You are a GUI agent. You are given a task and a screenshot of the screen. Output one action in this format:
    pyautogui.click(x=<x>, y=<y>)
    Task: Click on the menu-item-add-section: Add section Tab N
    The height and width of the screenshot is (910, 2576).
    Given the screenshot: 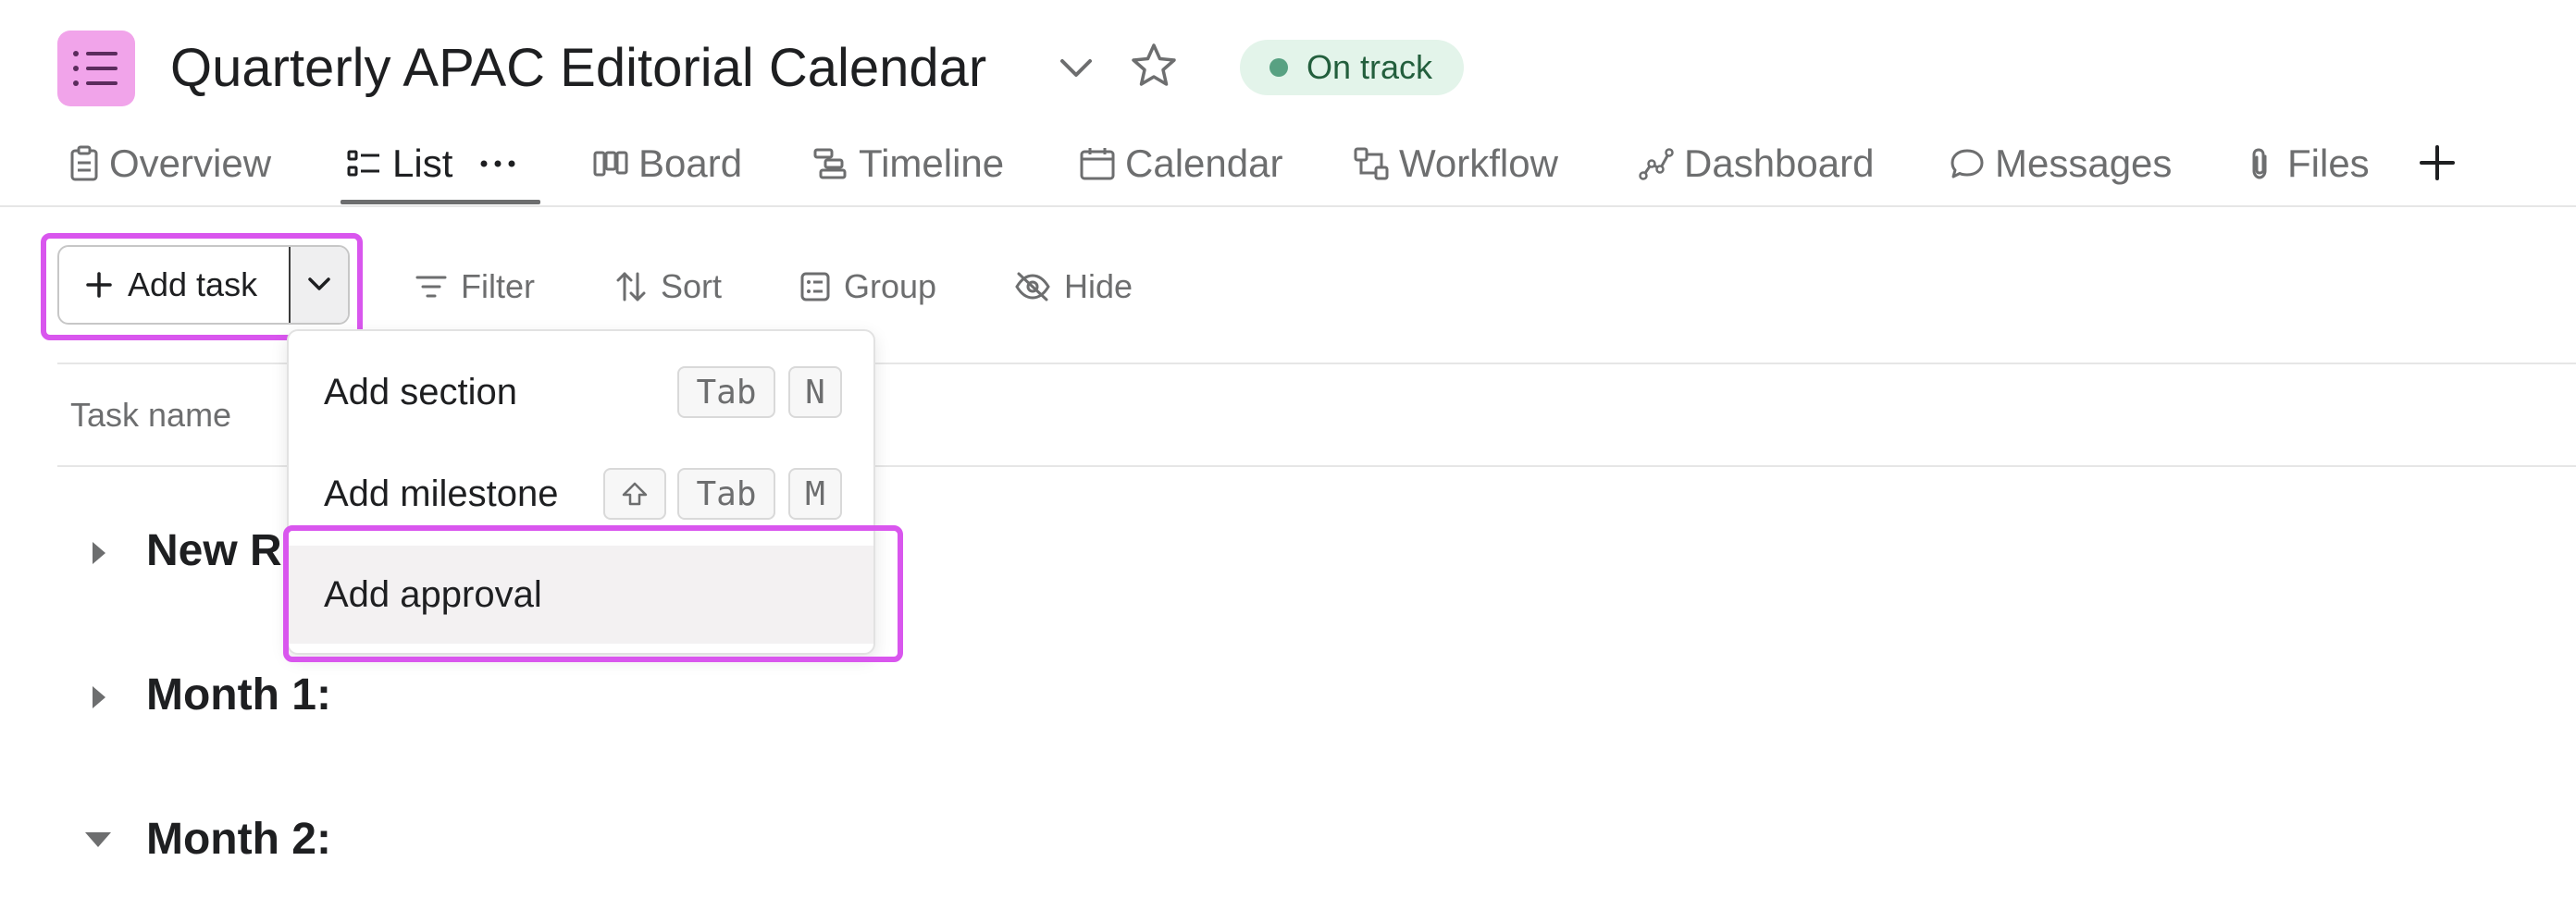 What is the action you would take?
    pyautogui.click(x=581, y=392)
    